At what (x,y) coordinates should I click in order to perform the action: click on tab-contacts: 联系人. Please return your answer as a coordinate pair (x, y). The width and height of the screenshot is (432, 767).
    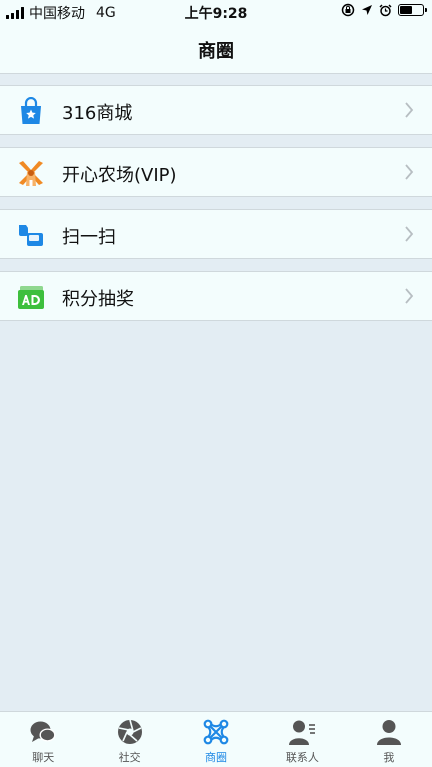
    Looking at the image, I should click on (302, 739).